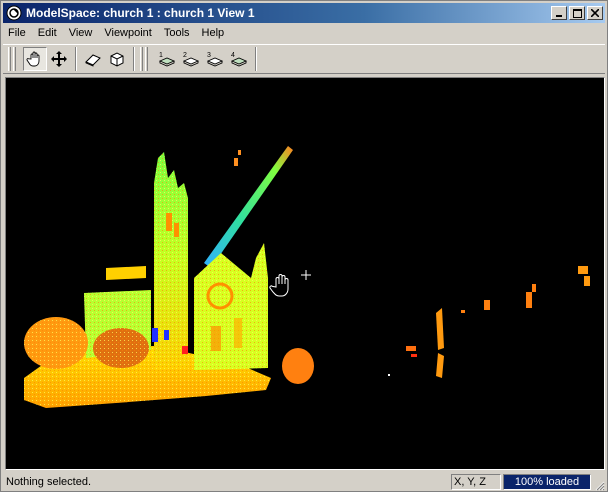 This screenshot has width=608, height=492. I want to click on crane-points, so click(248, 207).